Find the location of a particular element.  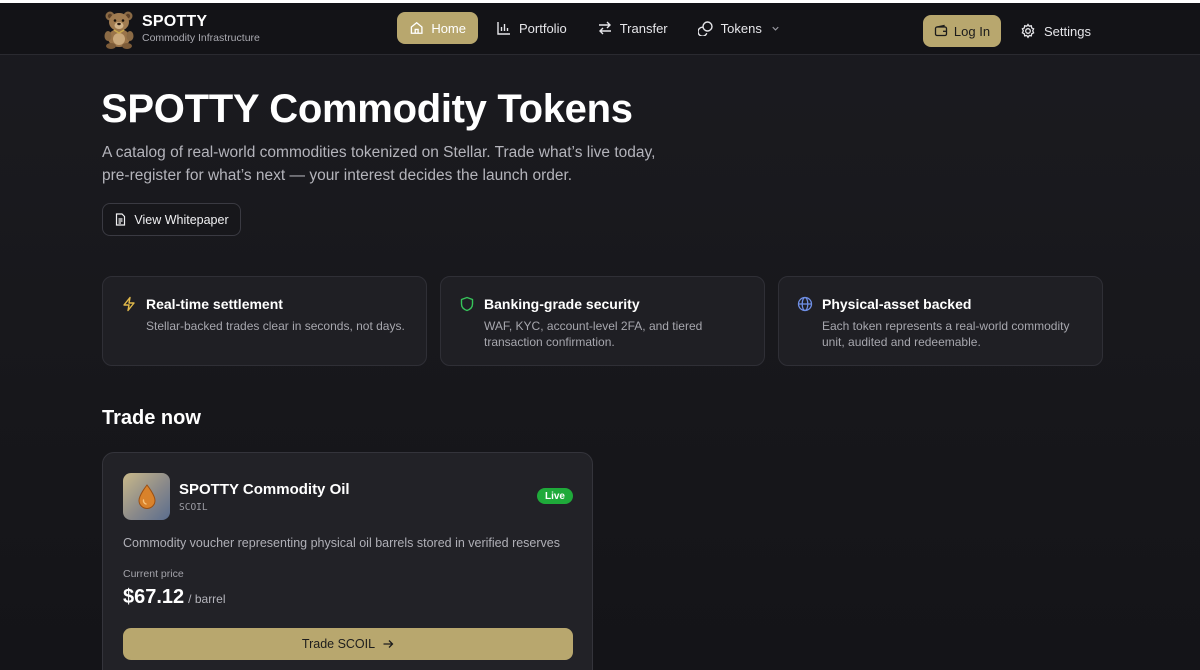

nav-item-portfolio: Portfolio is located at coordinates (531, 28).